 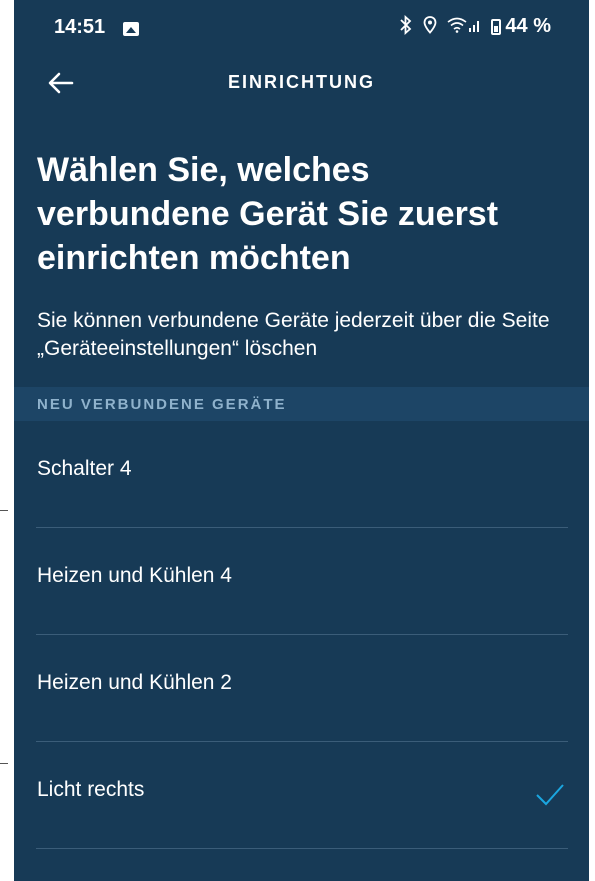 What do you see at coordinates (301, 404) in the screenshot?
I see `section-header: NEU VERBUNDENE GERÄTE` at bounding box center [301, 404].